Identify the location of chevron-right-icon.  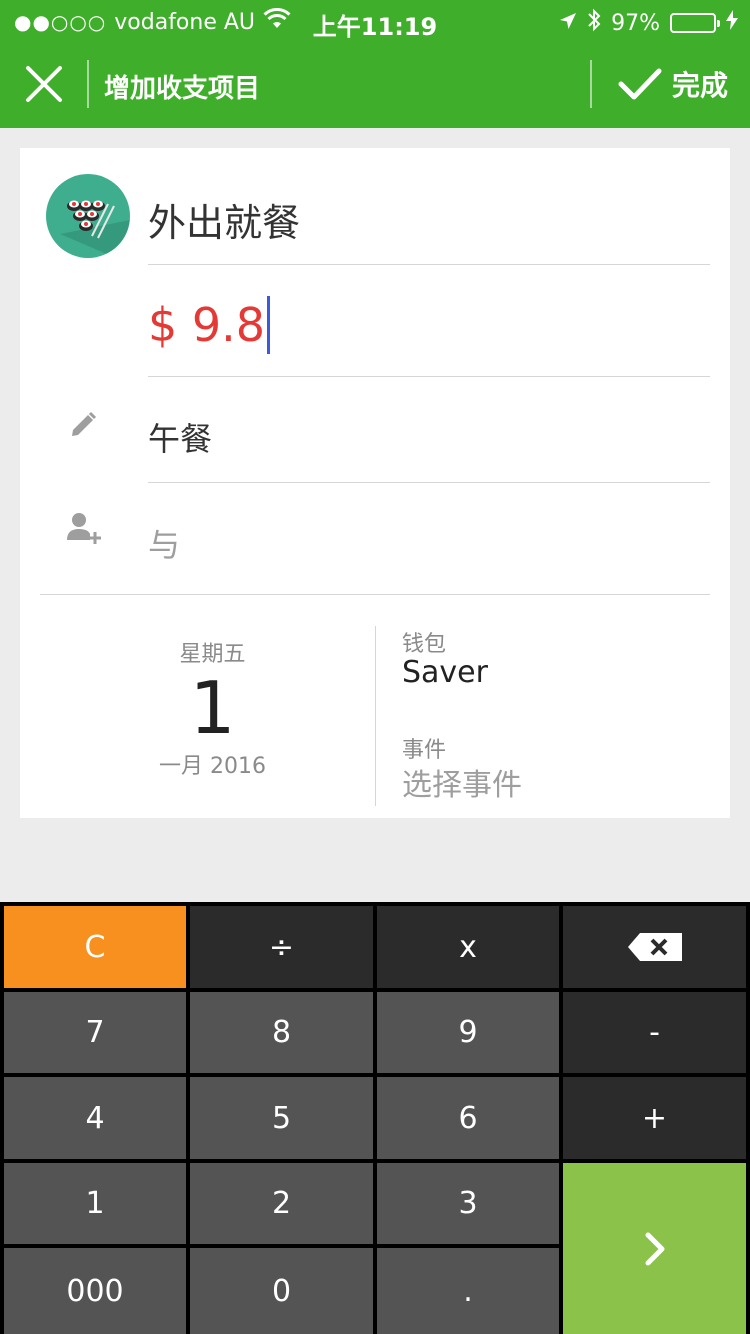
(654, 1248).